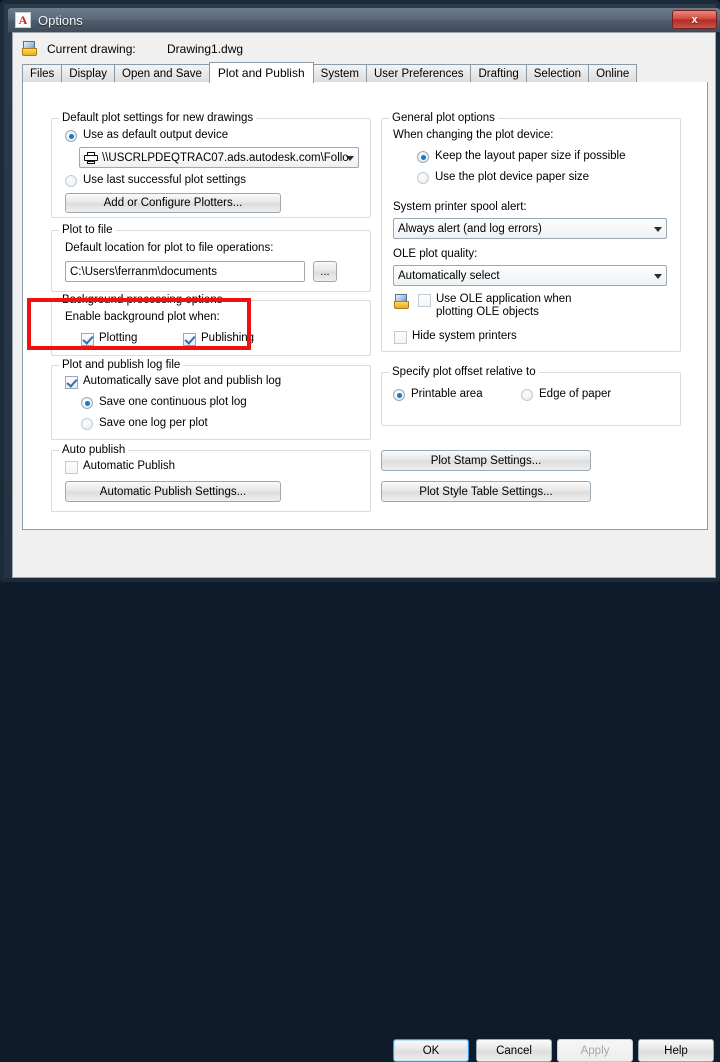  I want to click on radio-label: Edge of paper, so click(575, 394).